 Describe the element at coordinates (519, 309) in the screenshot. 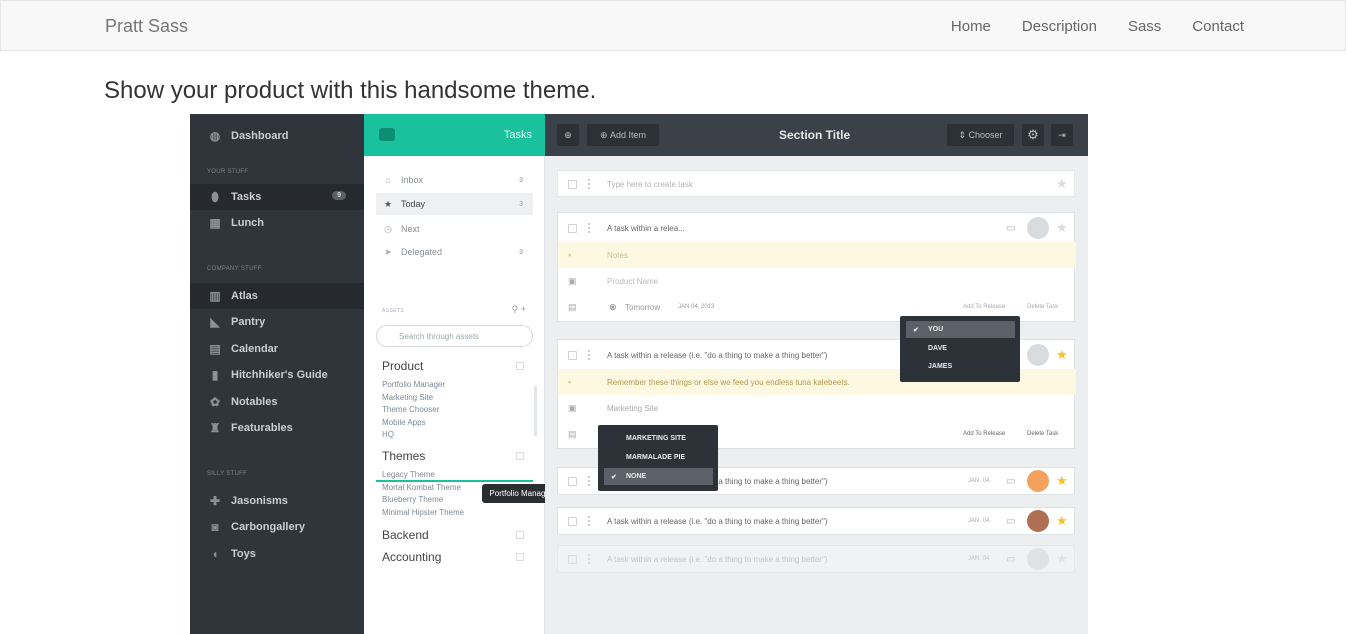

I see `search-add-icons: ⚲ +` at that location.